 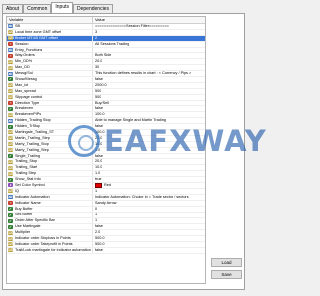 I want to click on value-cell: All Sessions Trading, so click(x=149, y=44).